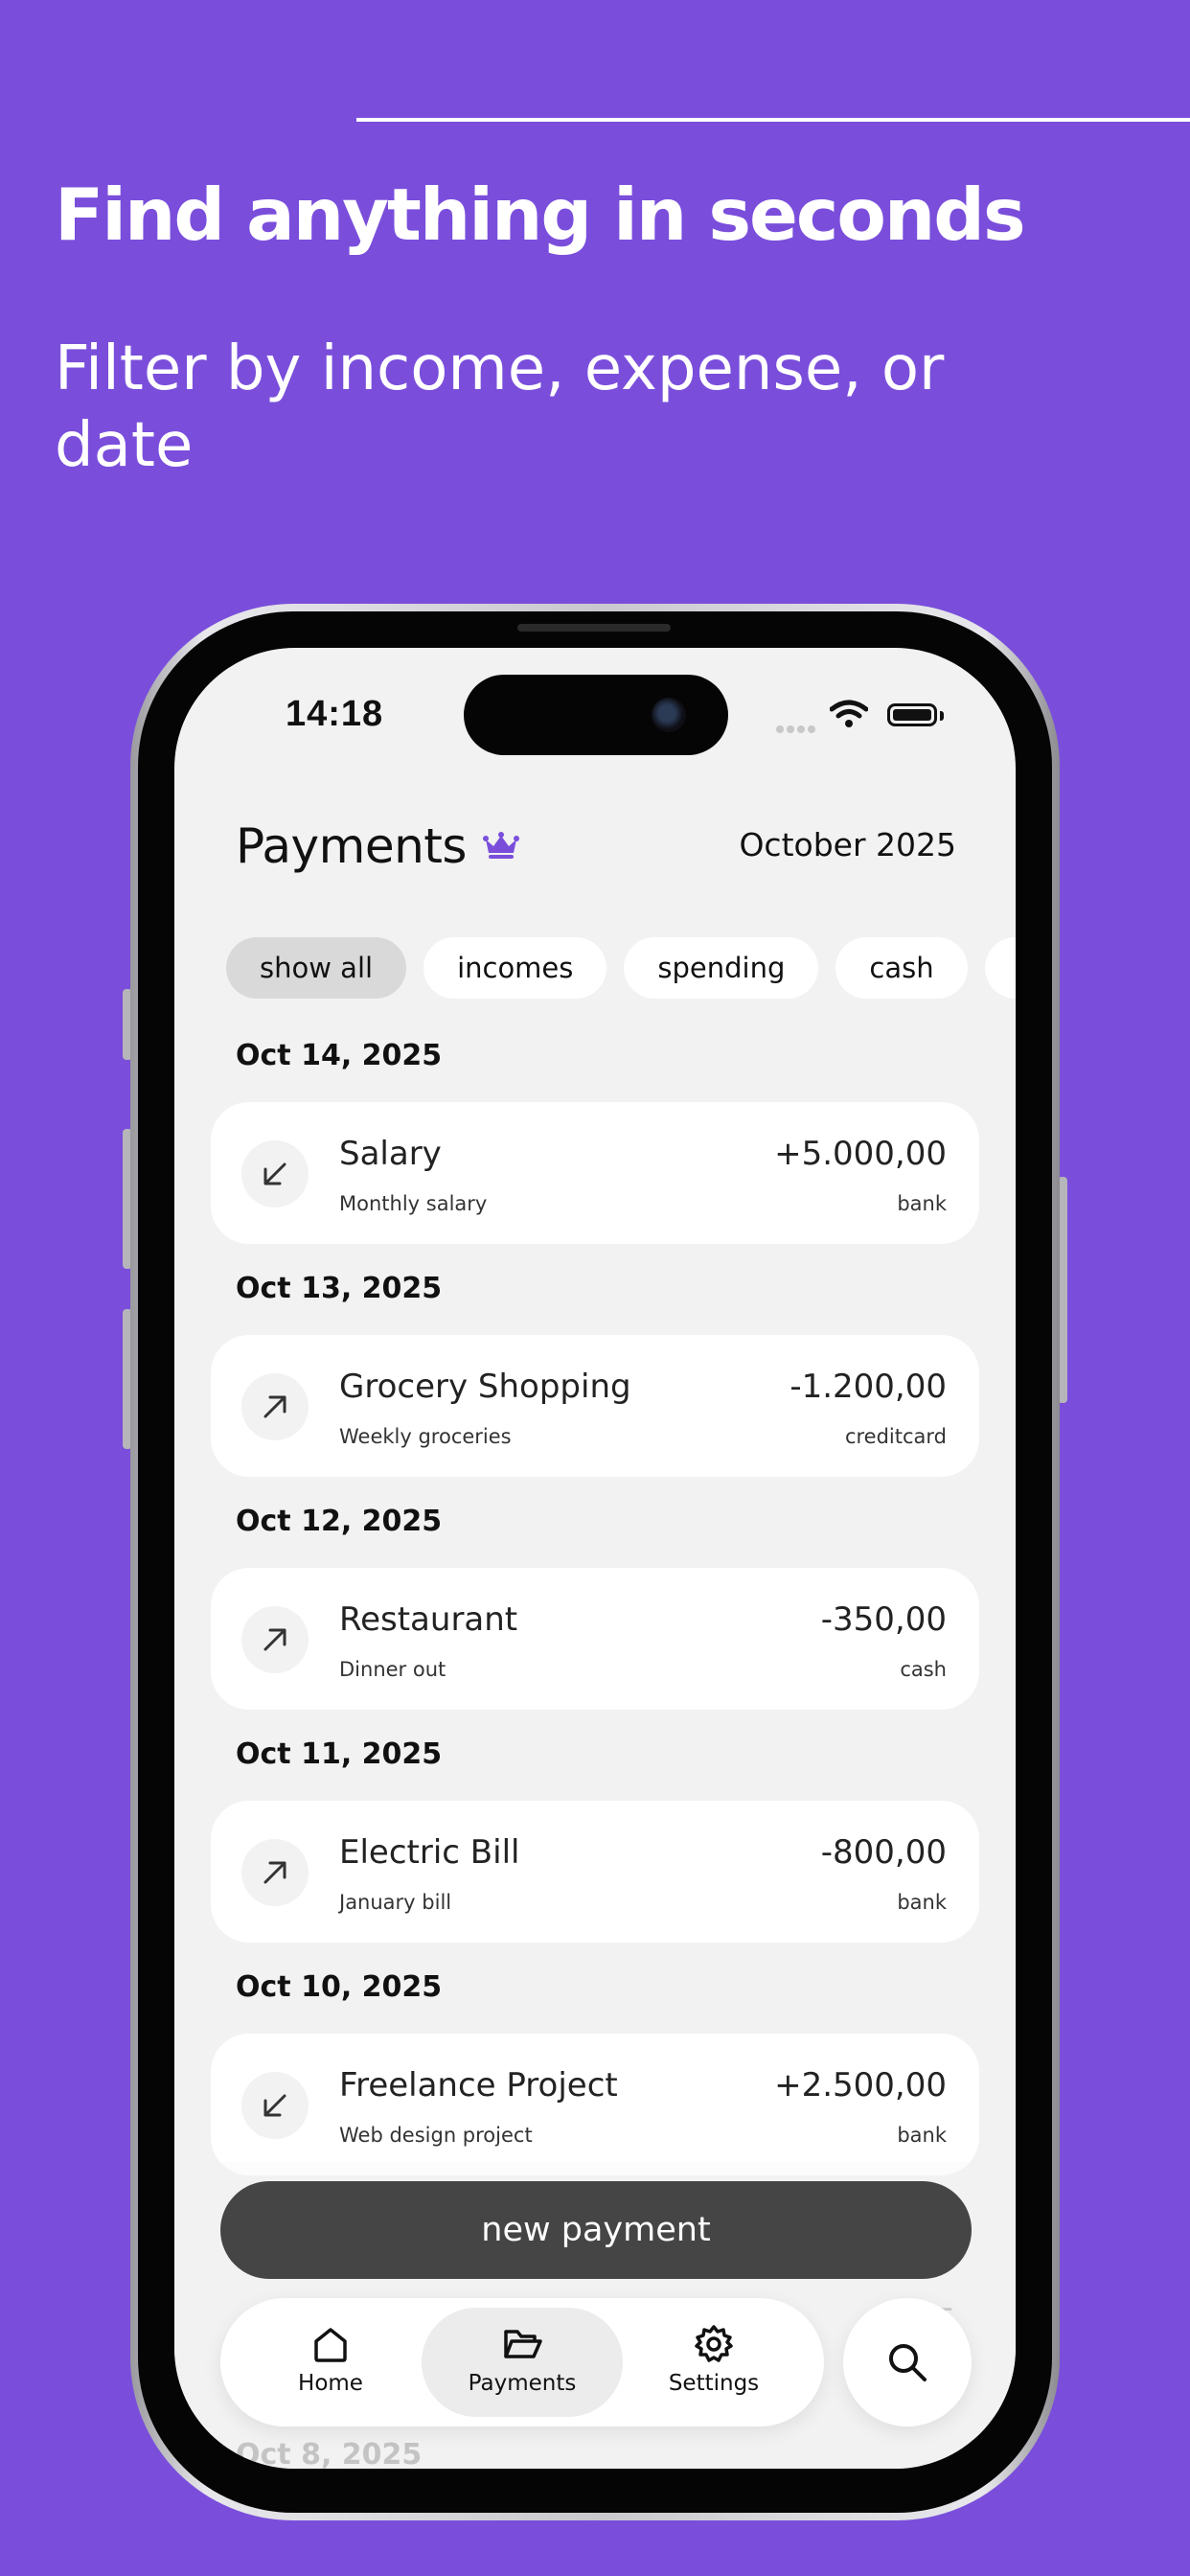 This screenshot has height=2576, width=1190. Describe the element at coordinates (429, 1619) in the screenshot. I see `transaction-name: Restaurant` at that location.